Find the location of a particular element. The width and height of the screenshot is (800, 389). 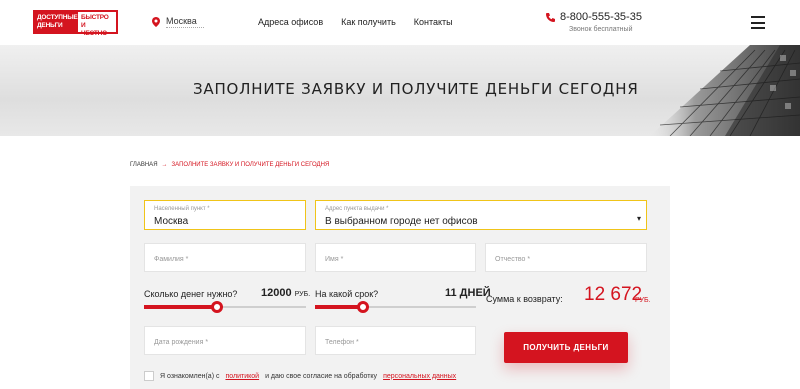

phone-number: 8-800-555-35-35 is located at coordinates (601, 17).